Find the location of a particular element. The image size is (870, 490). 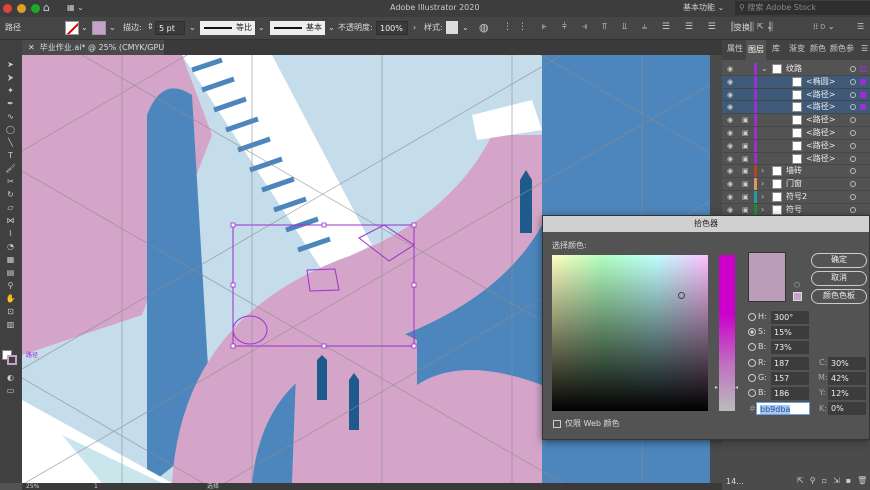

gradient-tool-icon: ▤ is located at coordinates (10, 273).